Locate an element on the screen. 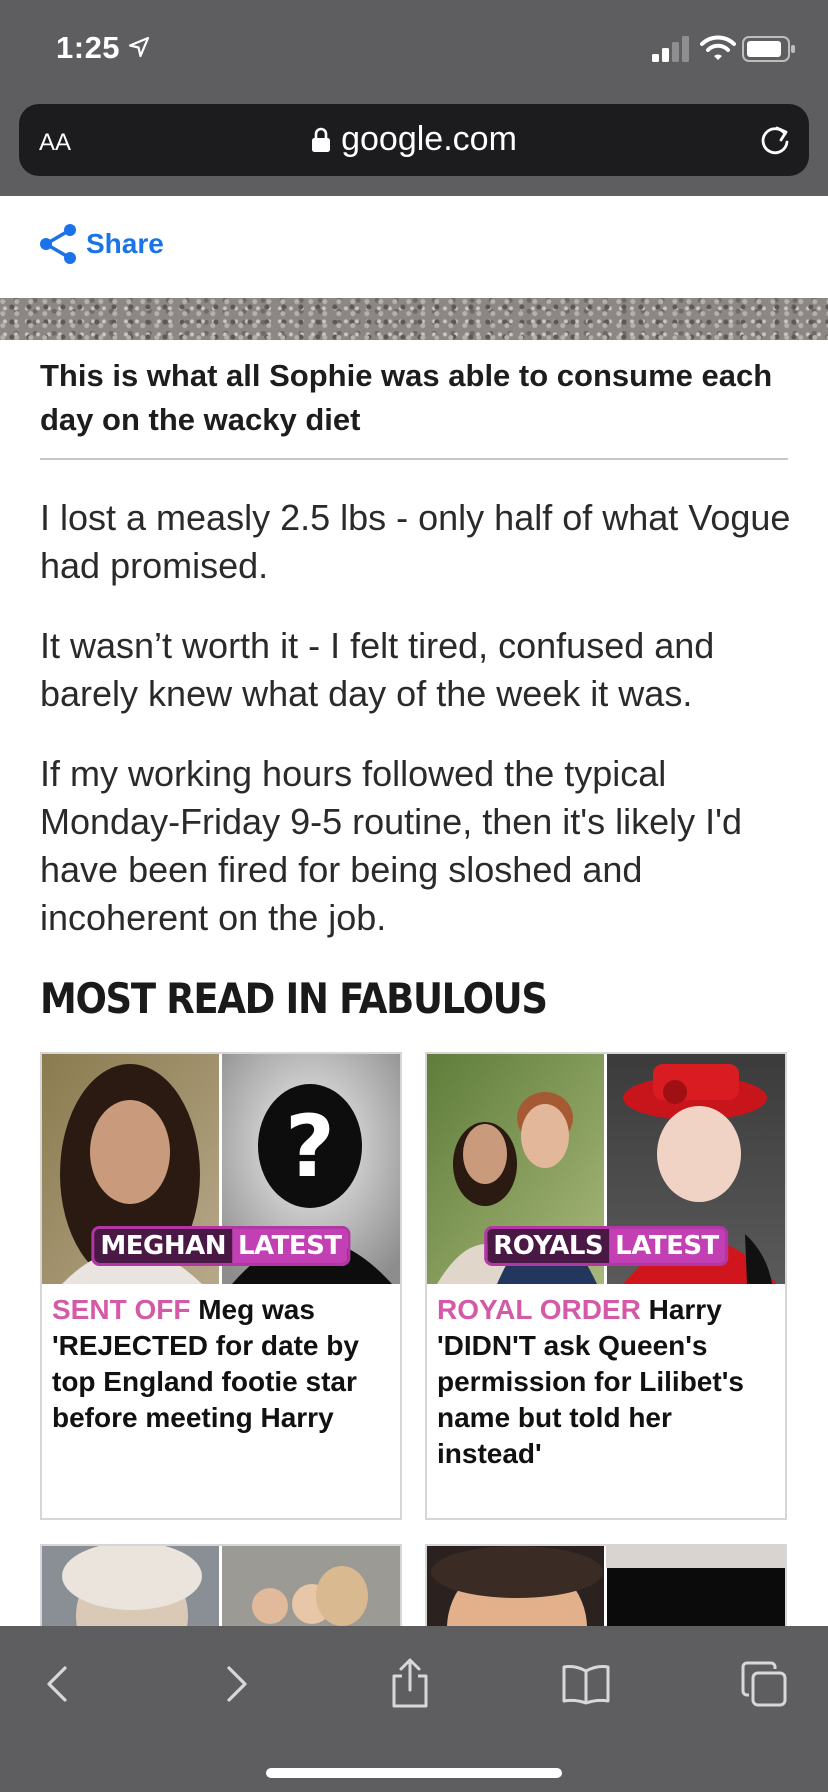  tabs-button is located at coordinates (764, 1684).